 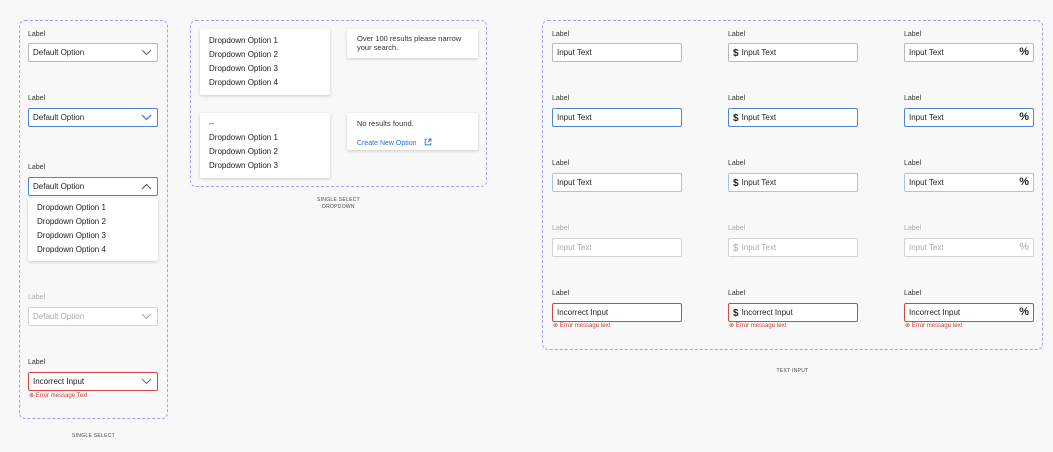 I want to click on dropdown-option-empty: --, so click(x=269, y=124).